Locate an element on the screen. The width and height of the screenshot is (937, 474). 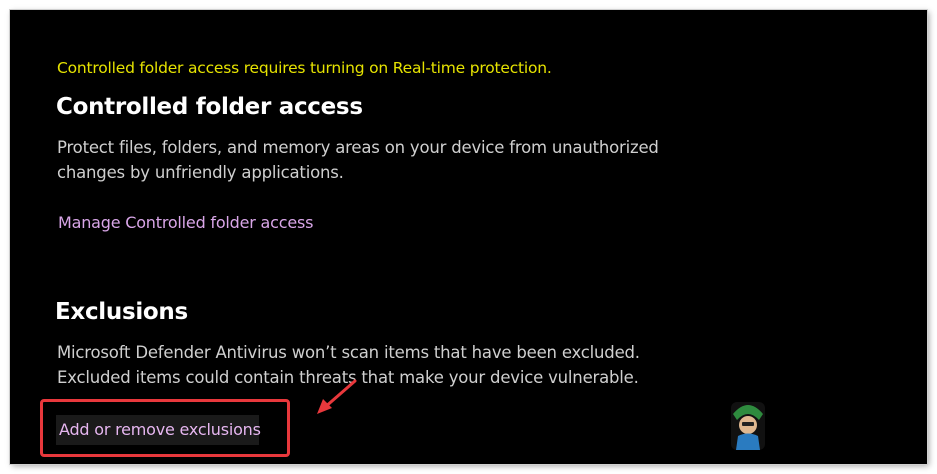
manage-controlled-folder-access-link: Manage Controlled folder access is located at coordinates (185, 222).